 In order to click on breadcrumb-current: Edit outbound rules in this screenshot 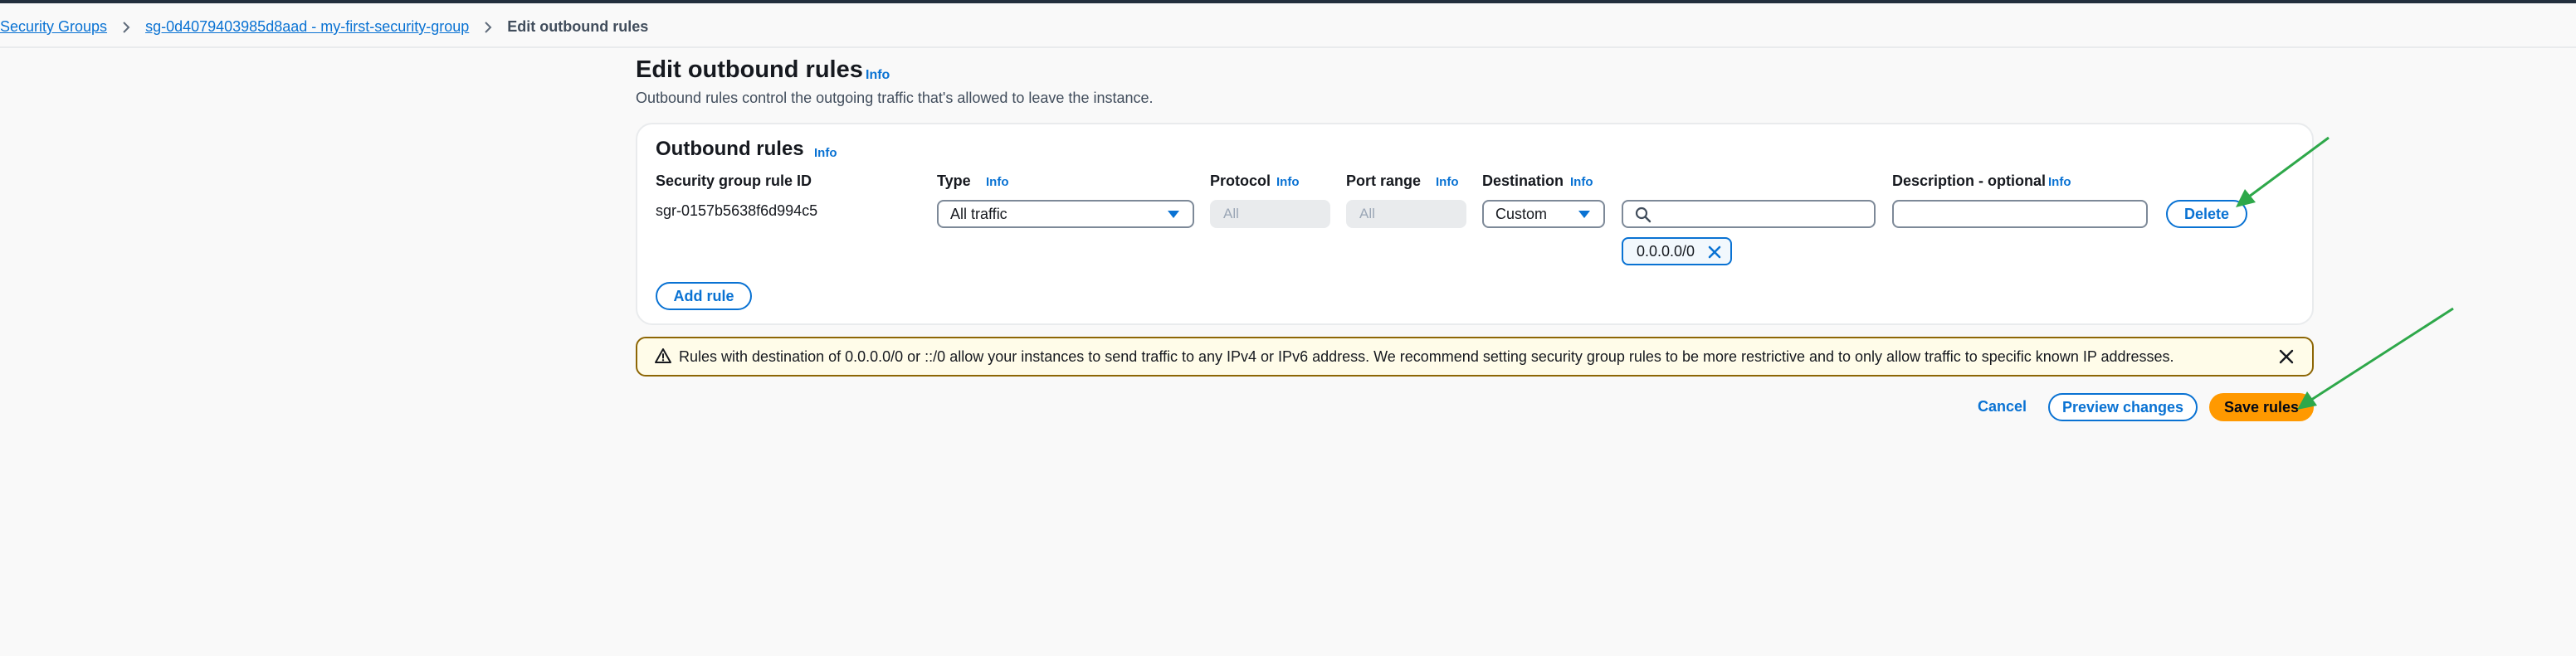, I will do `click(578, 26)`.